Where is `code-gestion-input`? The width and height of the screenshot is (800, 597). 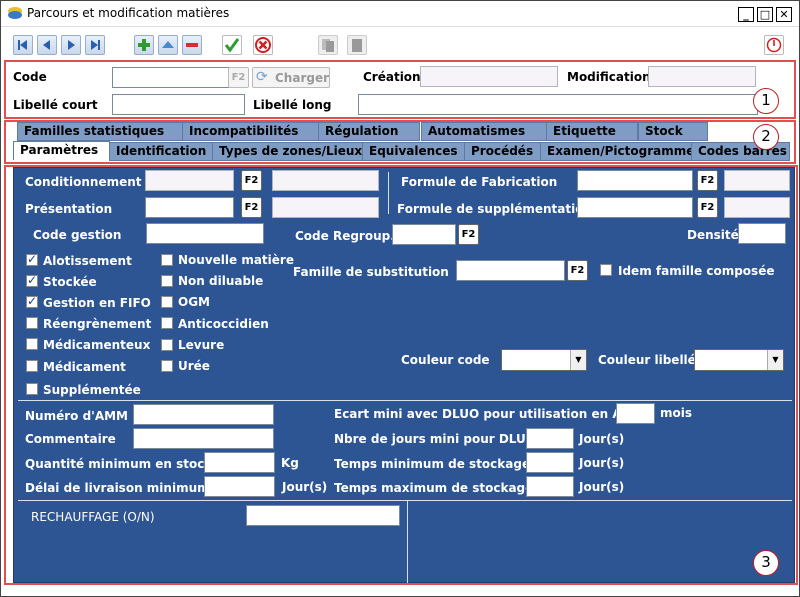 code-gestion-input is located at coordinates (205, 233).